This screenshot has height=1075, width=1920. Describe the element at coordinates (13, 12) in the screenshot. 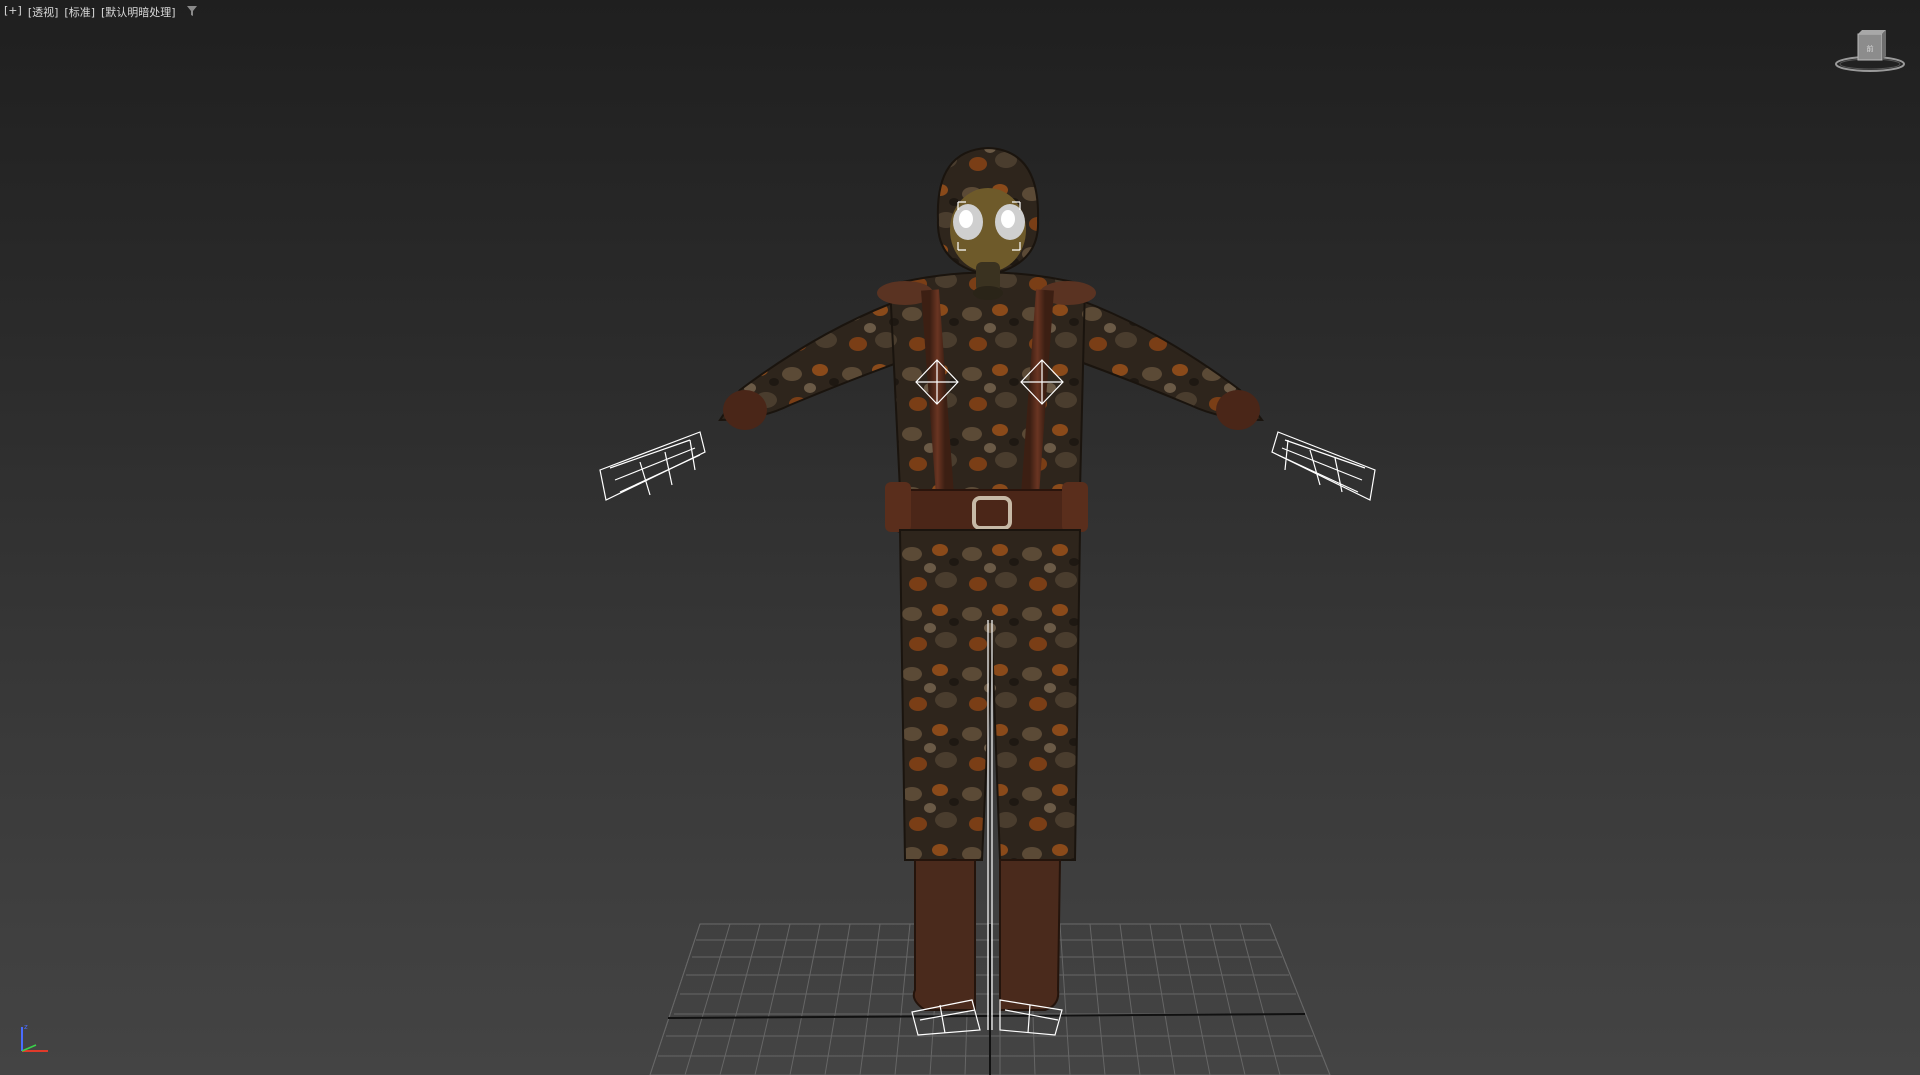

I see `viewport-plus-menu: [+]` at that location.